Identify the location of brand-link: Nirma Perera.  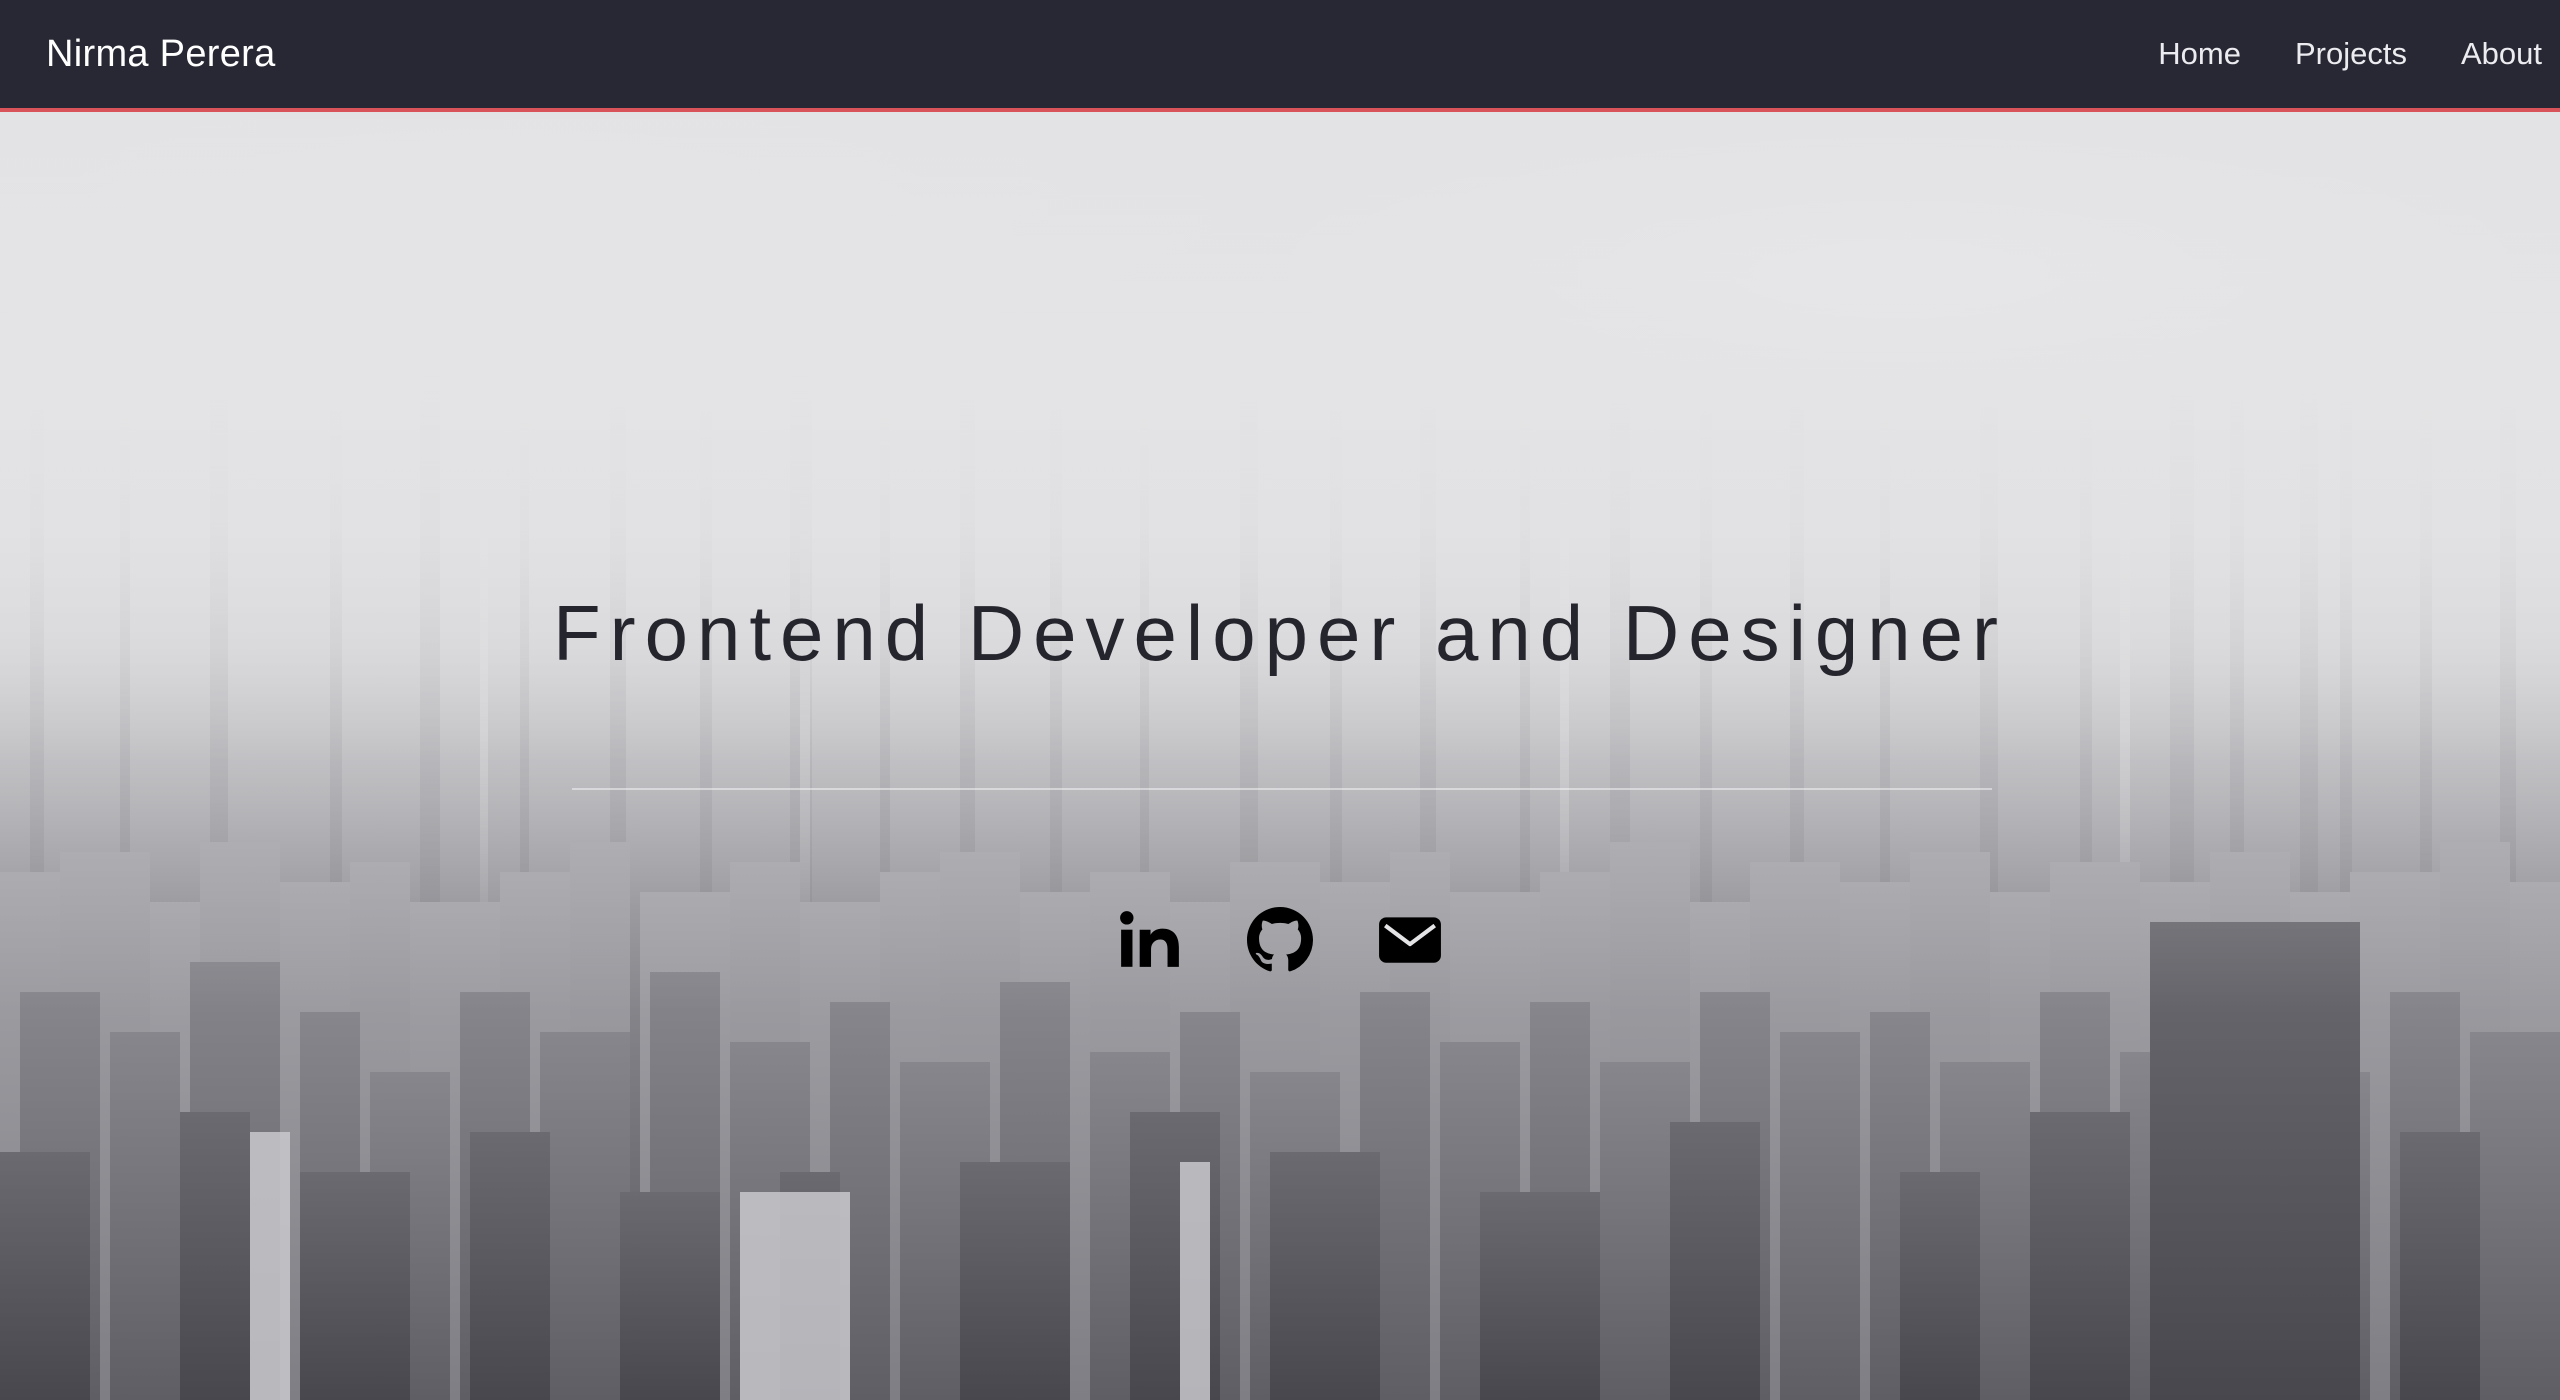
(161, 54).